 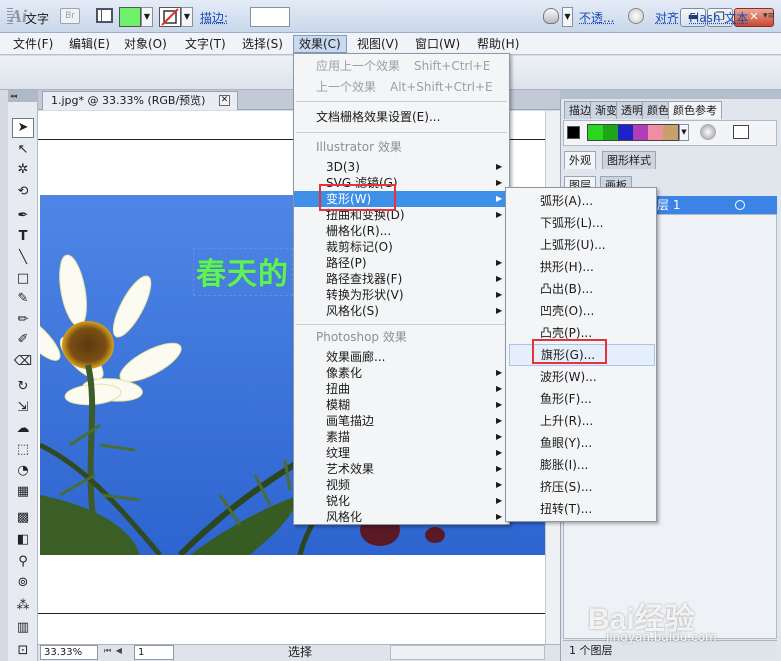 What do you see at coordinates (270, 17) in the screenshot?
I see `stroke-weight-input` at bounding box center [270, 17].